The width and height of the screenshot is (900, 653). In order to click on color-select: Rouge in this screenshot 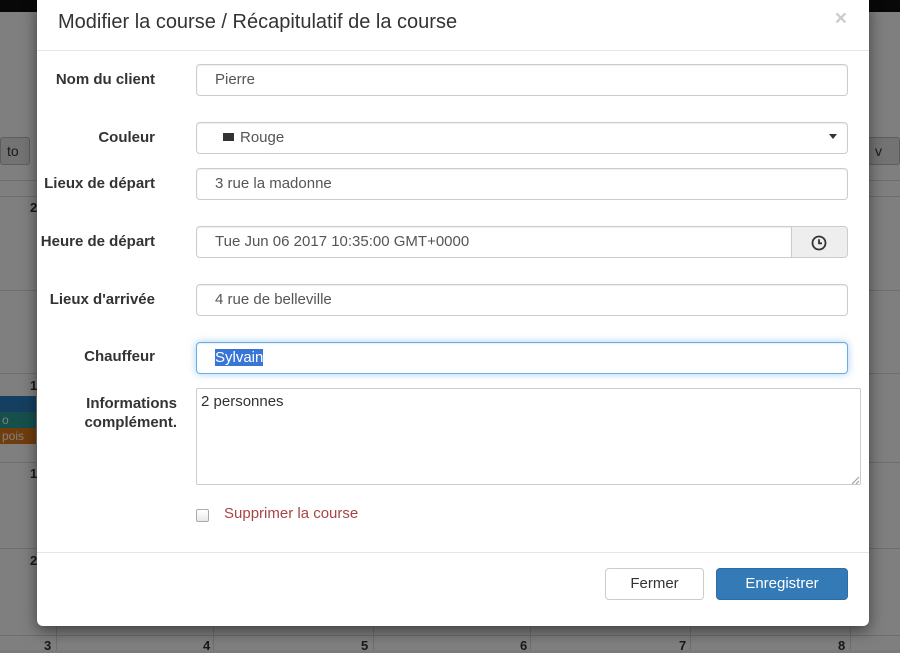, I will do `click(522, 138)`.